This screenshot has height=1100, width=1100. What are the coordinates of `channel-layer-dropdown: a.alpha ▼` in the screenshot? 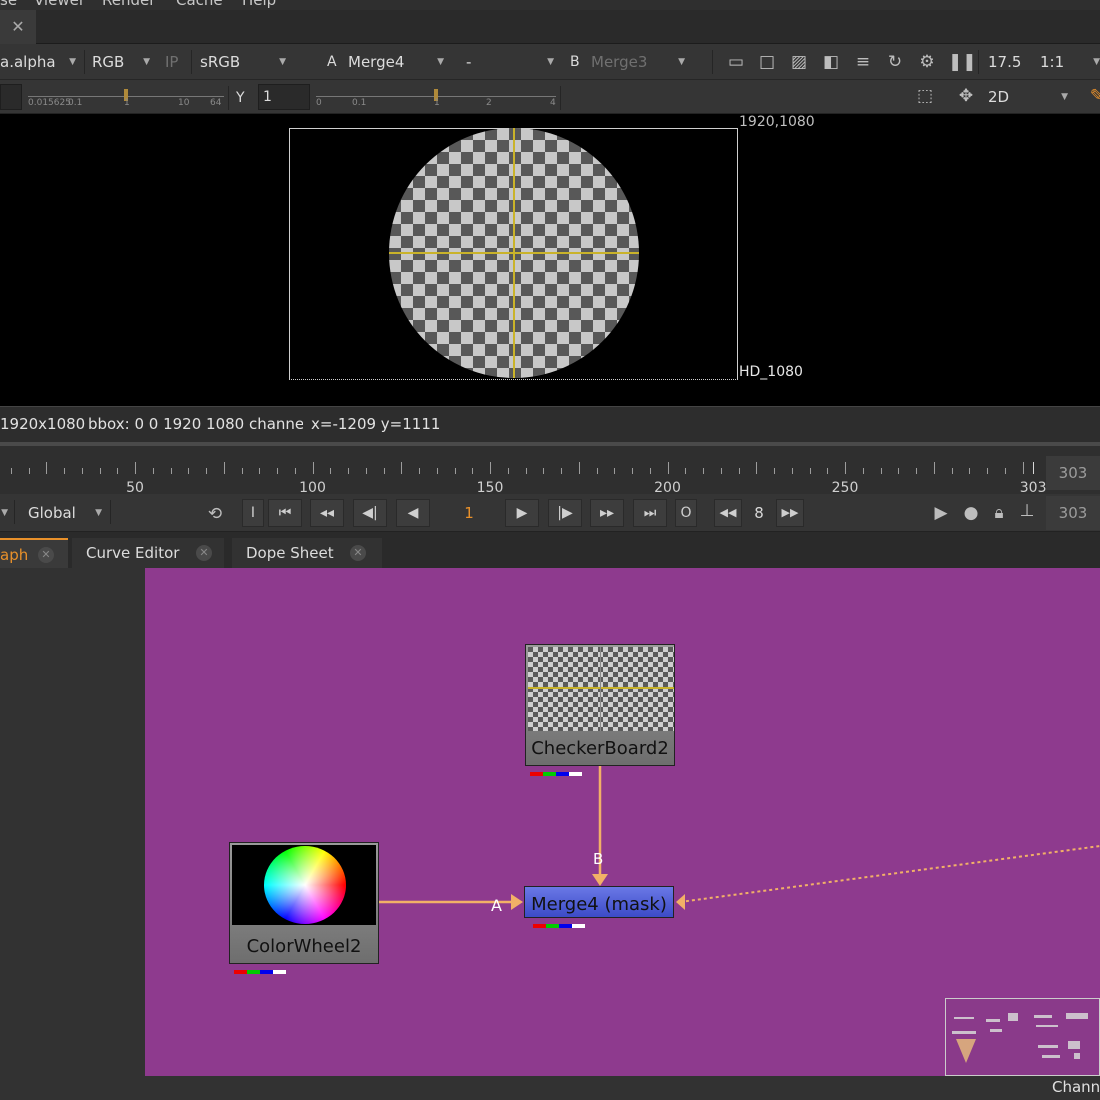 It's located at (40, 62).